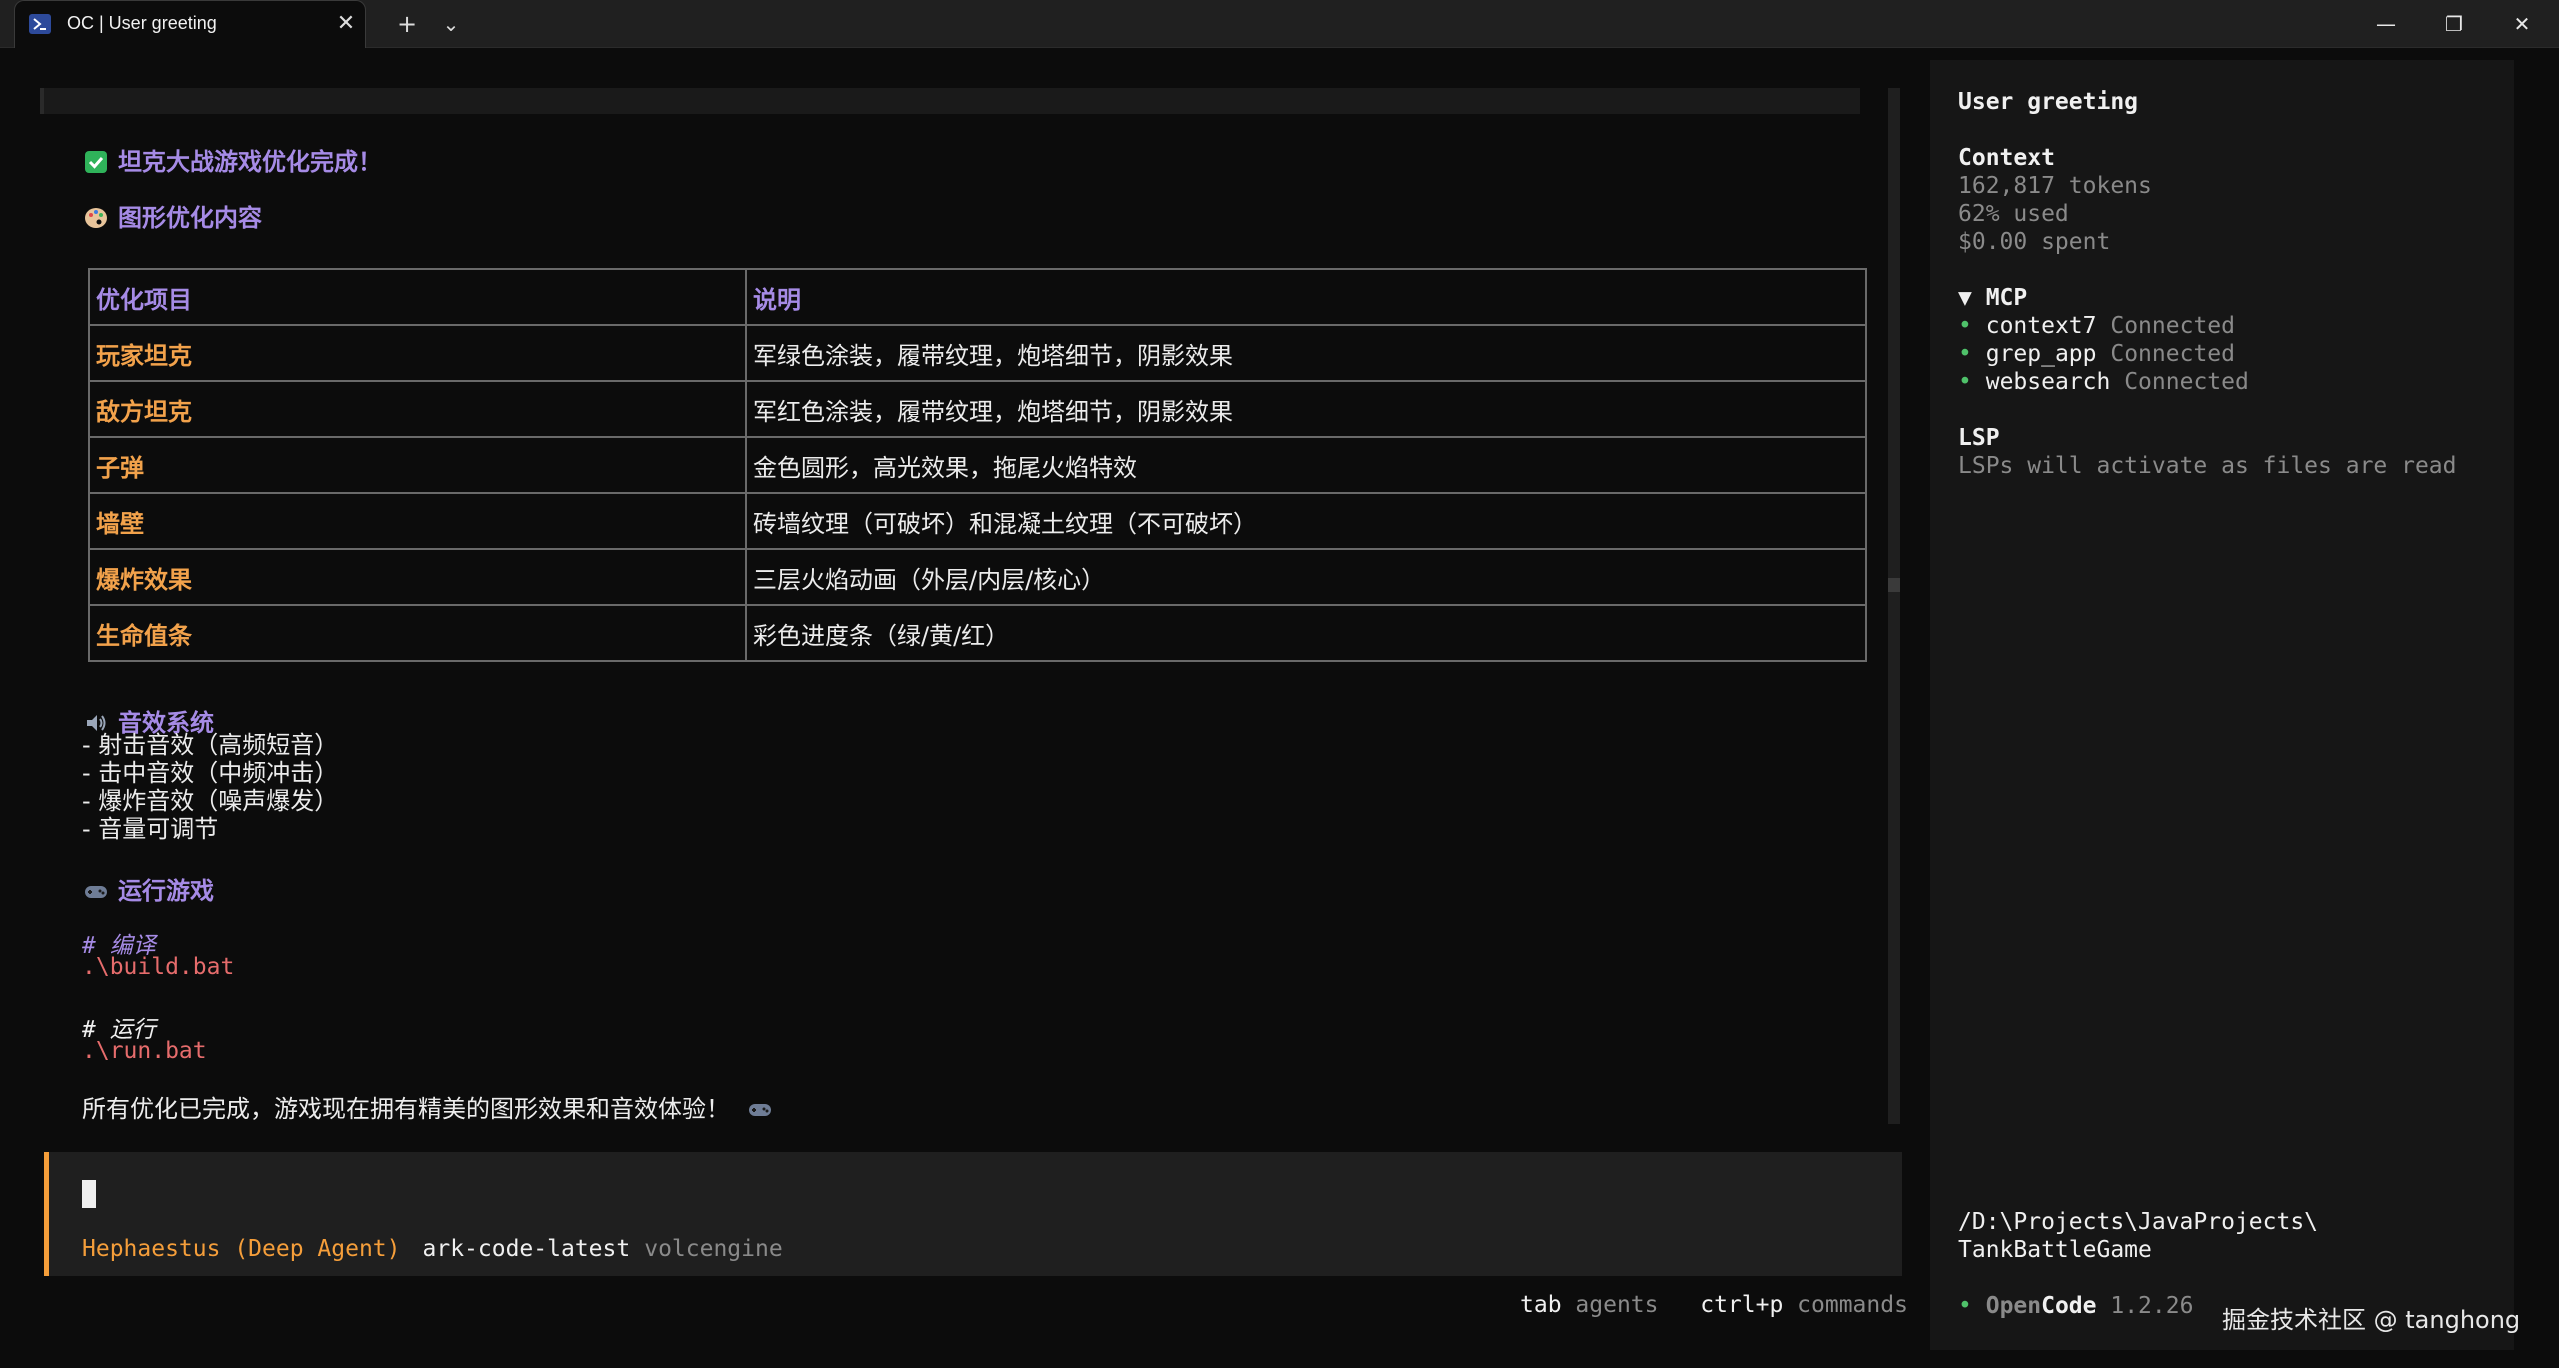  What do you see at coordinates (1306, 353) in the screenshot?
I see `table-cell-description: 军绿色涂装，履带纹理，炮塔细节，阴影效果` at bounding box center [1306, 353].